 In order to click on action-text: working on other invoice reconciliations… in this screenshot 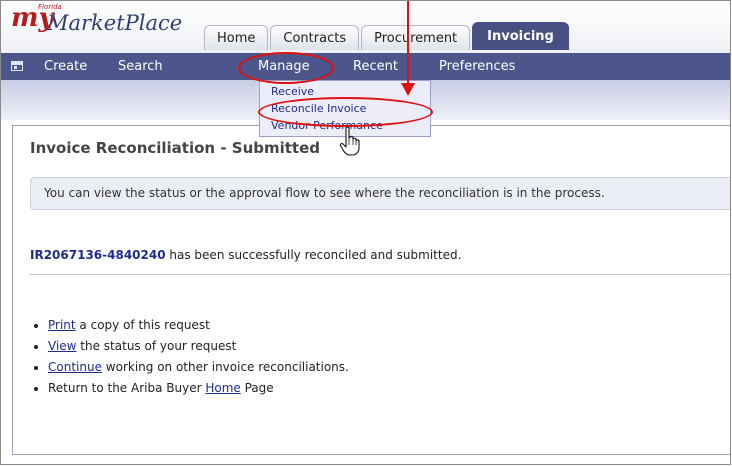, I will do `click(225, 367)`.